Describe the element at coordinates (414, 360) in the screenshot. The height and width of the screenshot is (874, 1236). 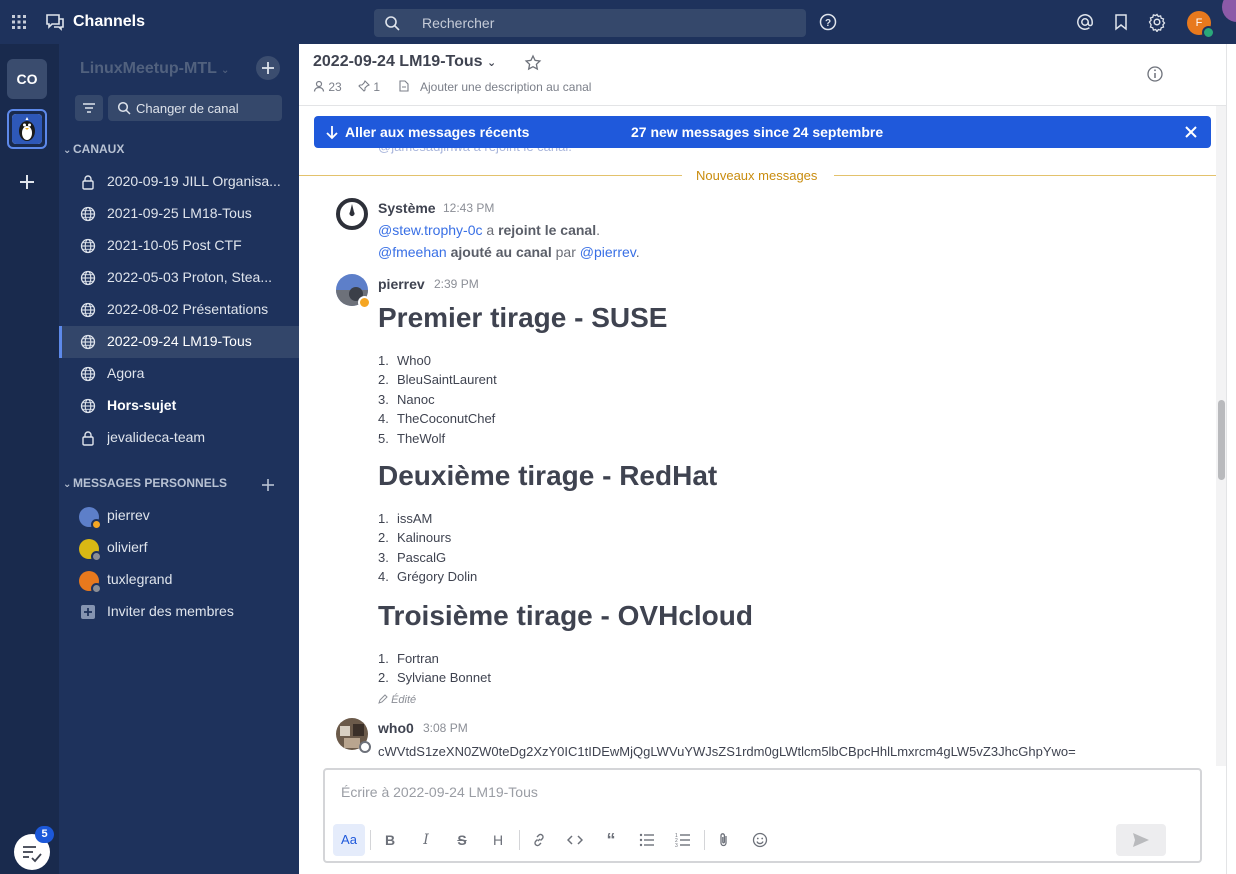
I see `list-item-text: Who0` at that location.